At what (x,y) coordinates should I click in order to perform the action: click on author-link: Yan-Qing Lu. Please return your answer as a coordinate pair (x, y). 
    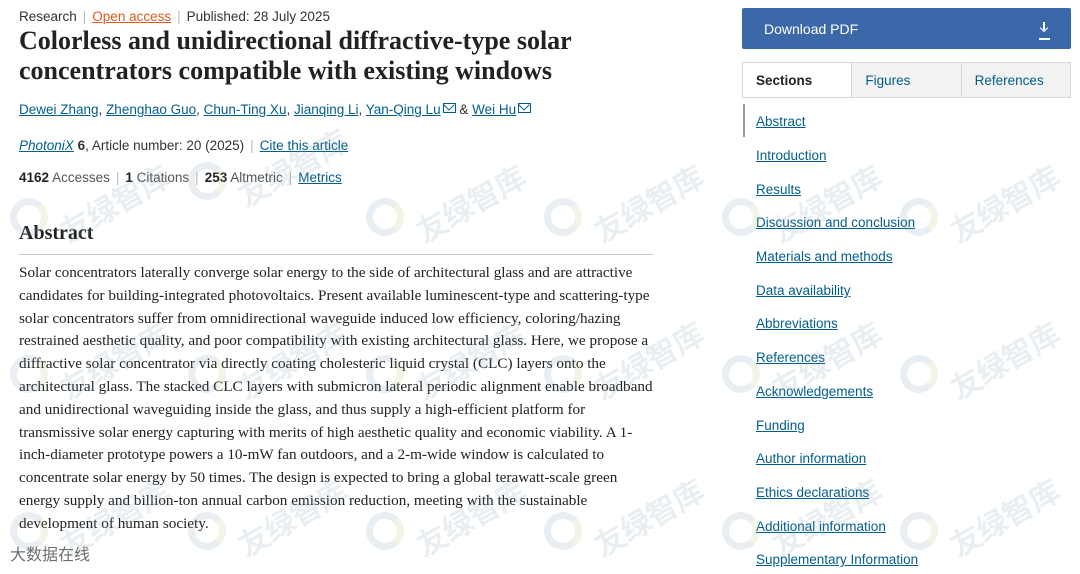
    Looking at the image, I should click on (403, 109).